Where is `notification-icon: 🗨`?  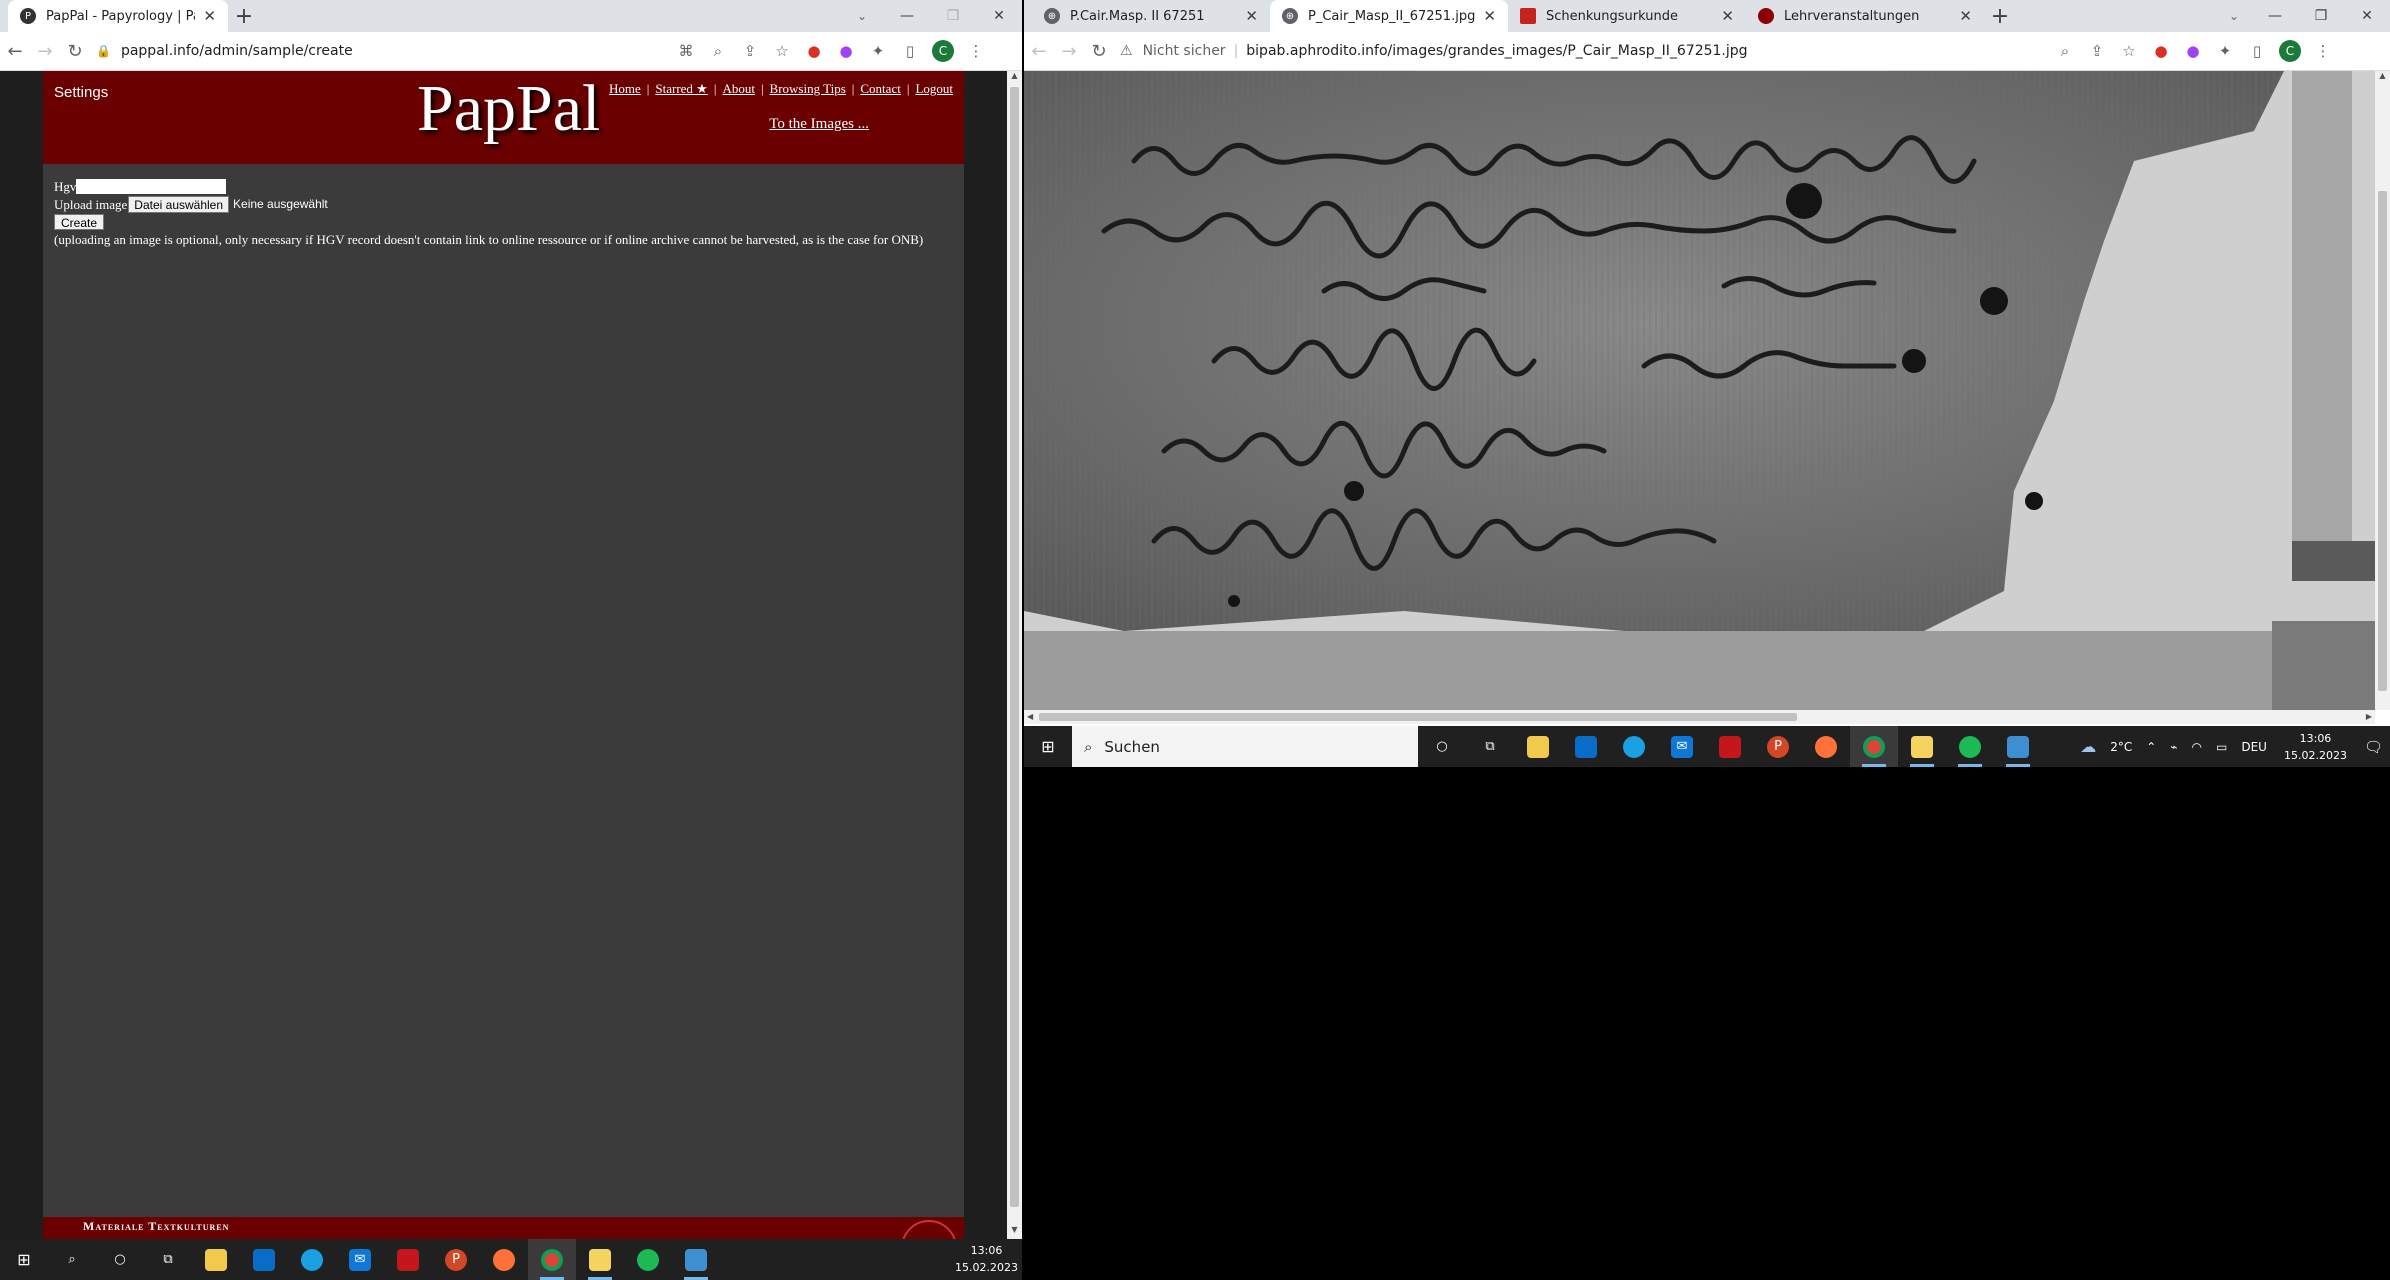
notification-icon: 🗨 is located at coordinates (2373, 747).